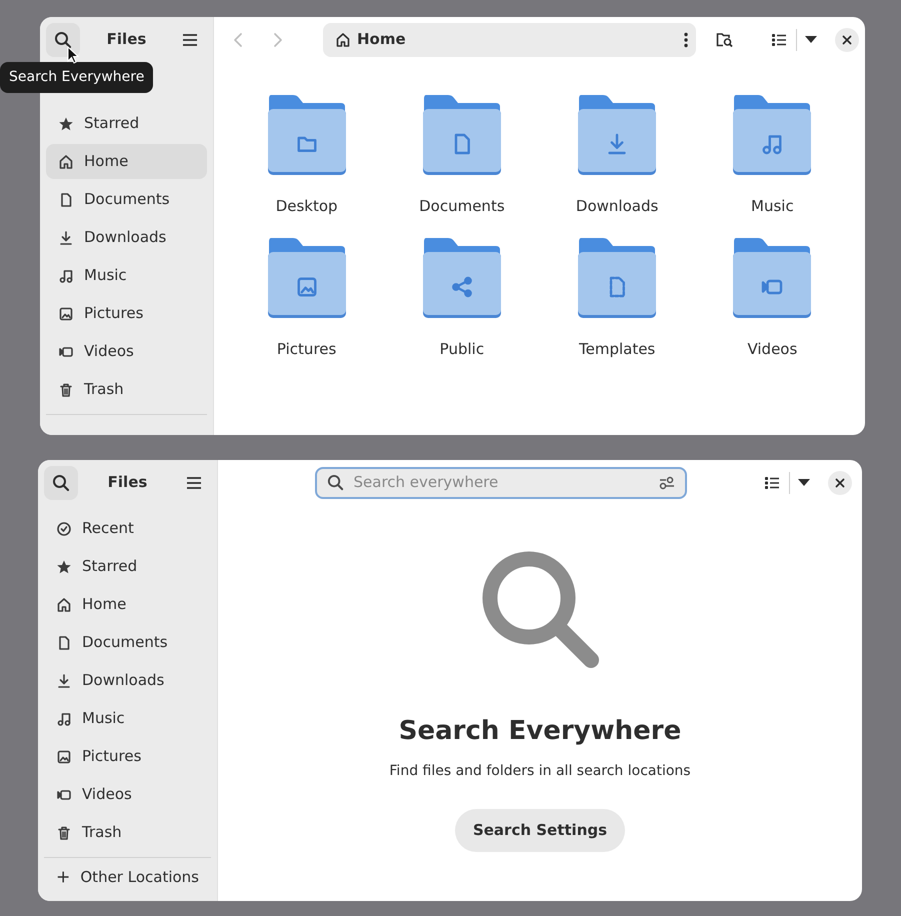  I want to click on folder-item: Public, so click(462, 299).